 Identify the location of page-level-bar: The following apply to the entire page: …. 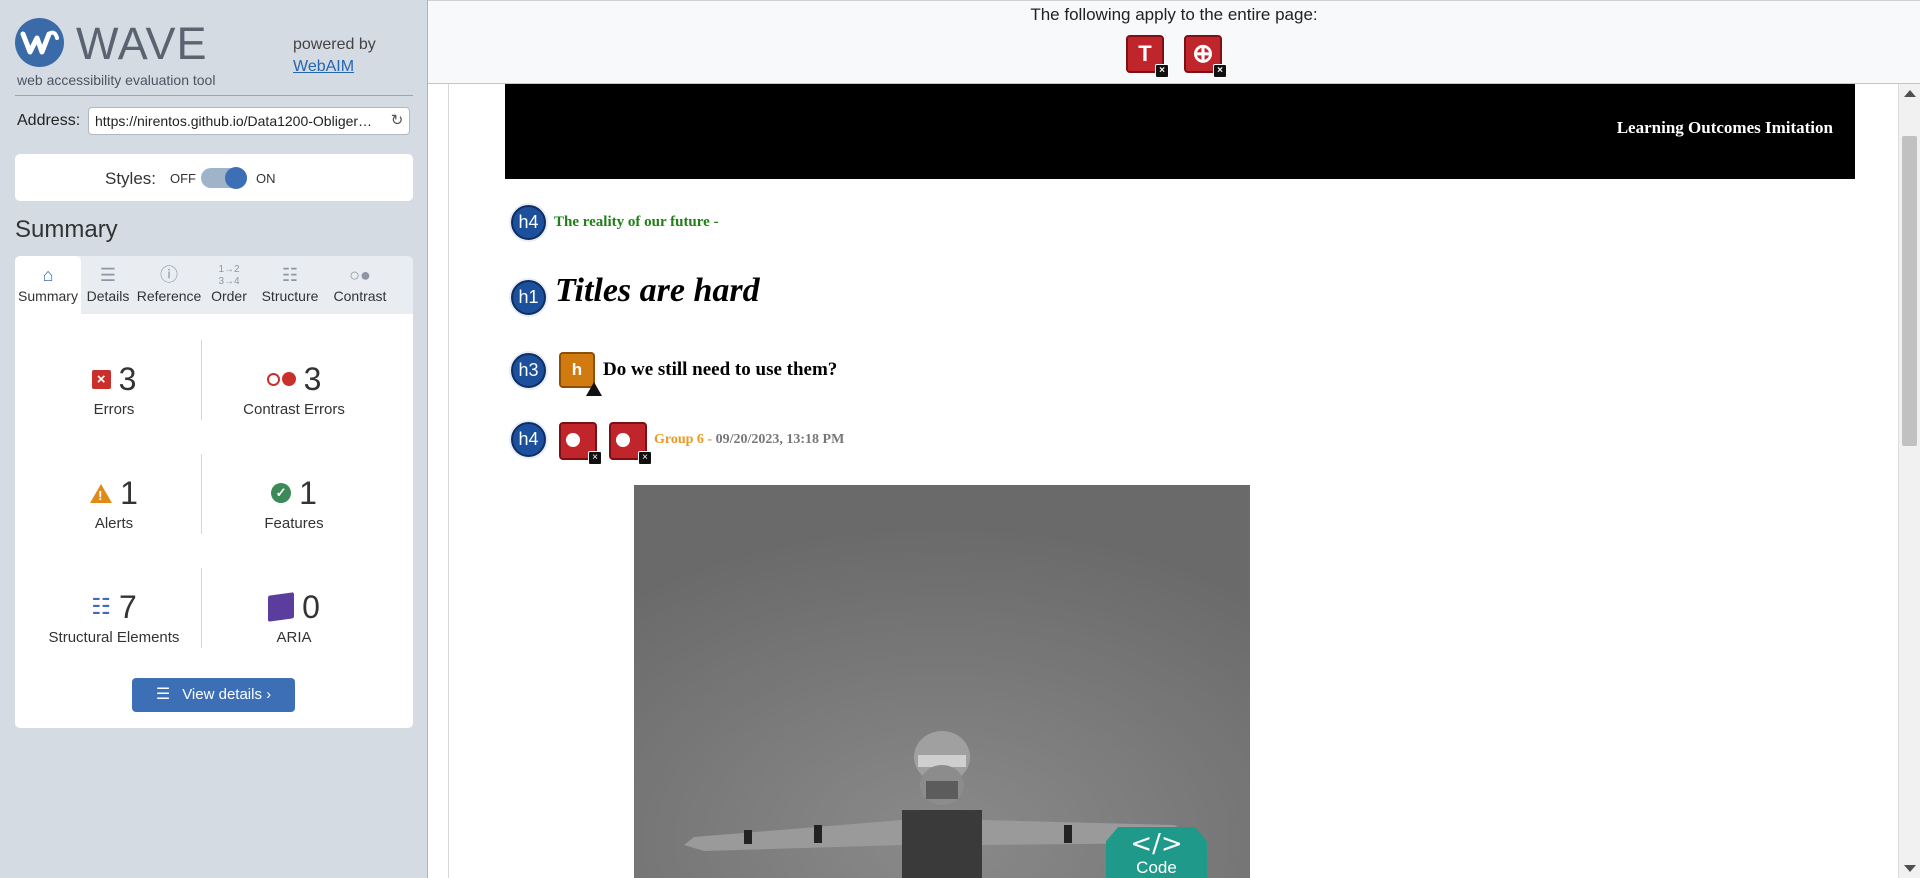
(1174, 42).